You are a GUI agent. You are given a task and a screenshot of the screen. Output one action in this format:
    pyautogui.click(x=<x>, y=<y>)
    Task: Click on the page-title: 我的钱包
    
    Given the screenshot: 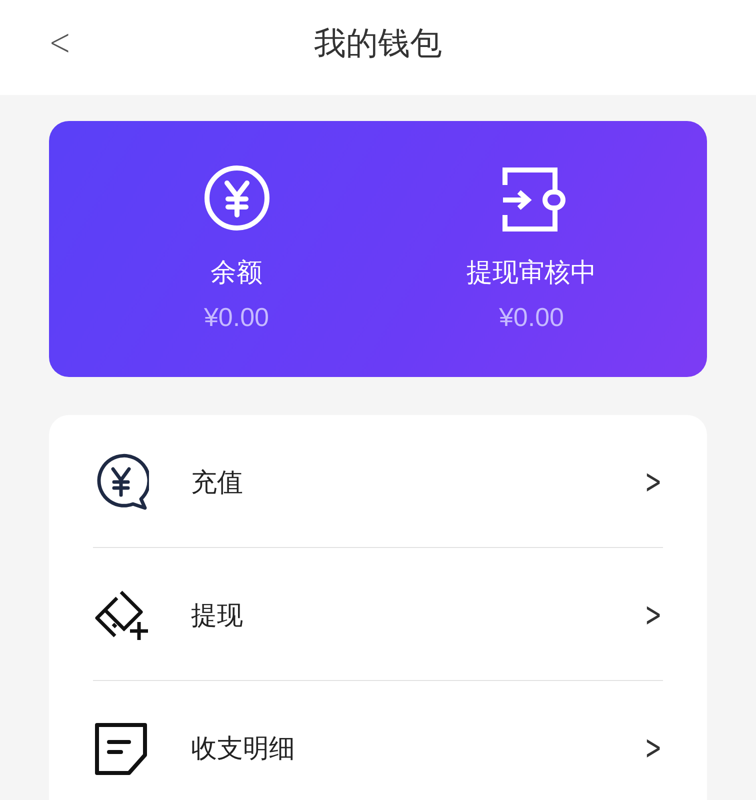 What is the action you would take?
    pyautogui.click(x=378, y=43)
    